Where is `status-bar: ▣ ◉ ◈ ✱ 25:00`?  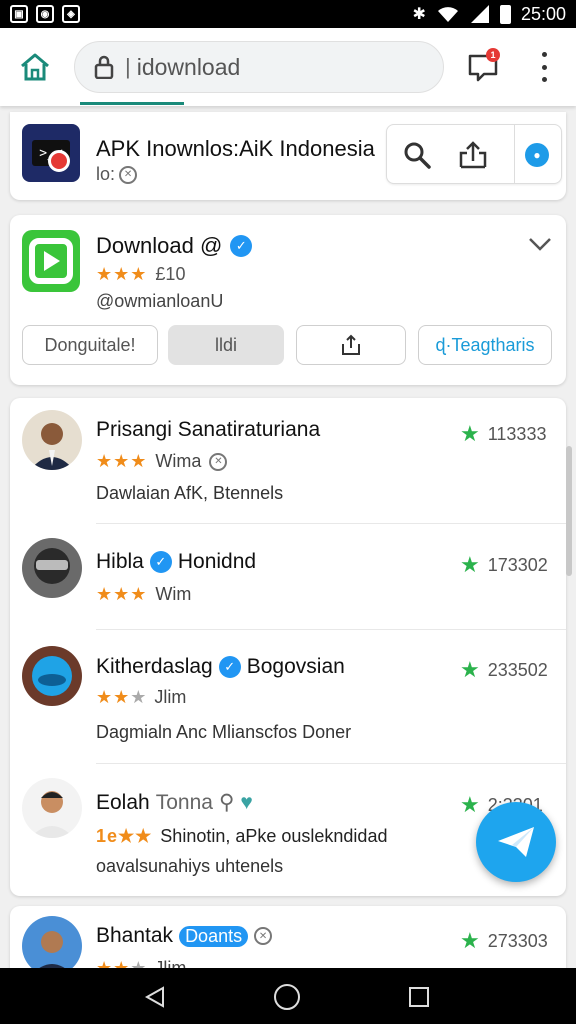 status-bar: ▣ ◉ ◈ ✱ 25:00 is located at coordinates (288, 14).